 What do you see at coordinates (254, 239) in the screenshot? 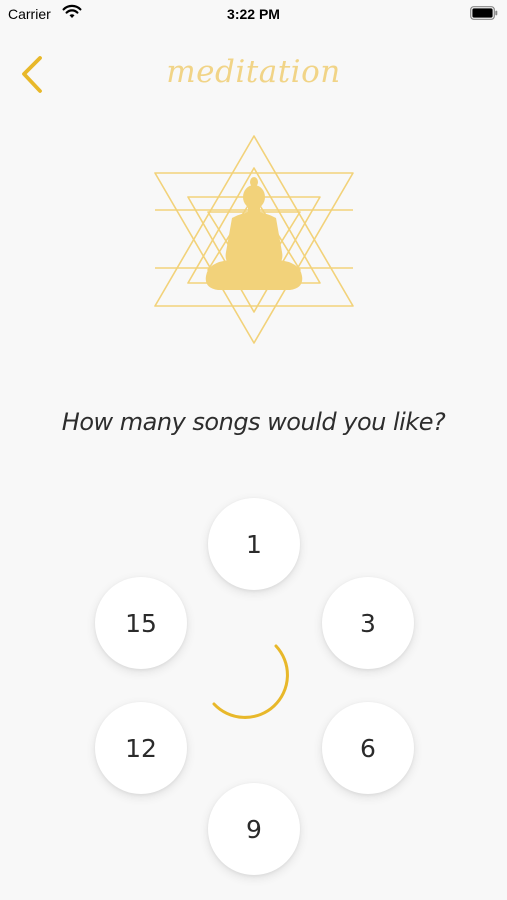
I see `buddha-sri-yantra-icon` at bounding box center [254, 239].